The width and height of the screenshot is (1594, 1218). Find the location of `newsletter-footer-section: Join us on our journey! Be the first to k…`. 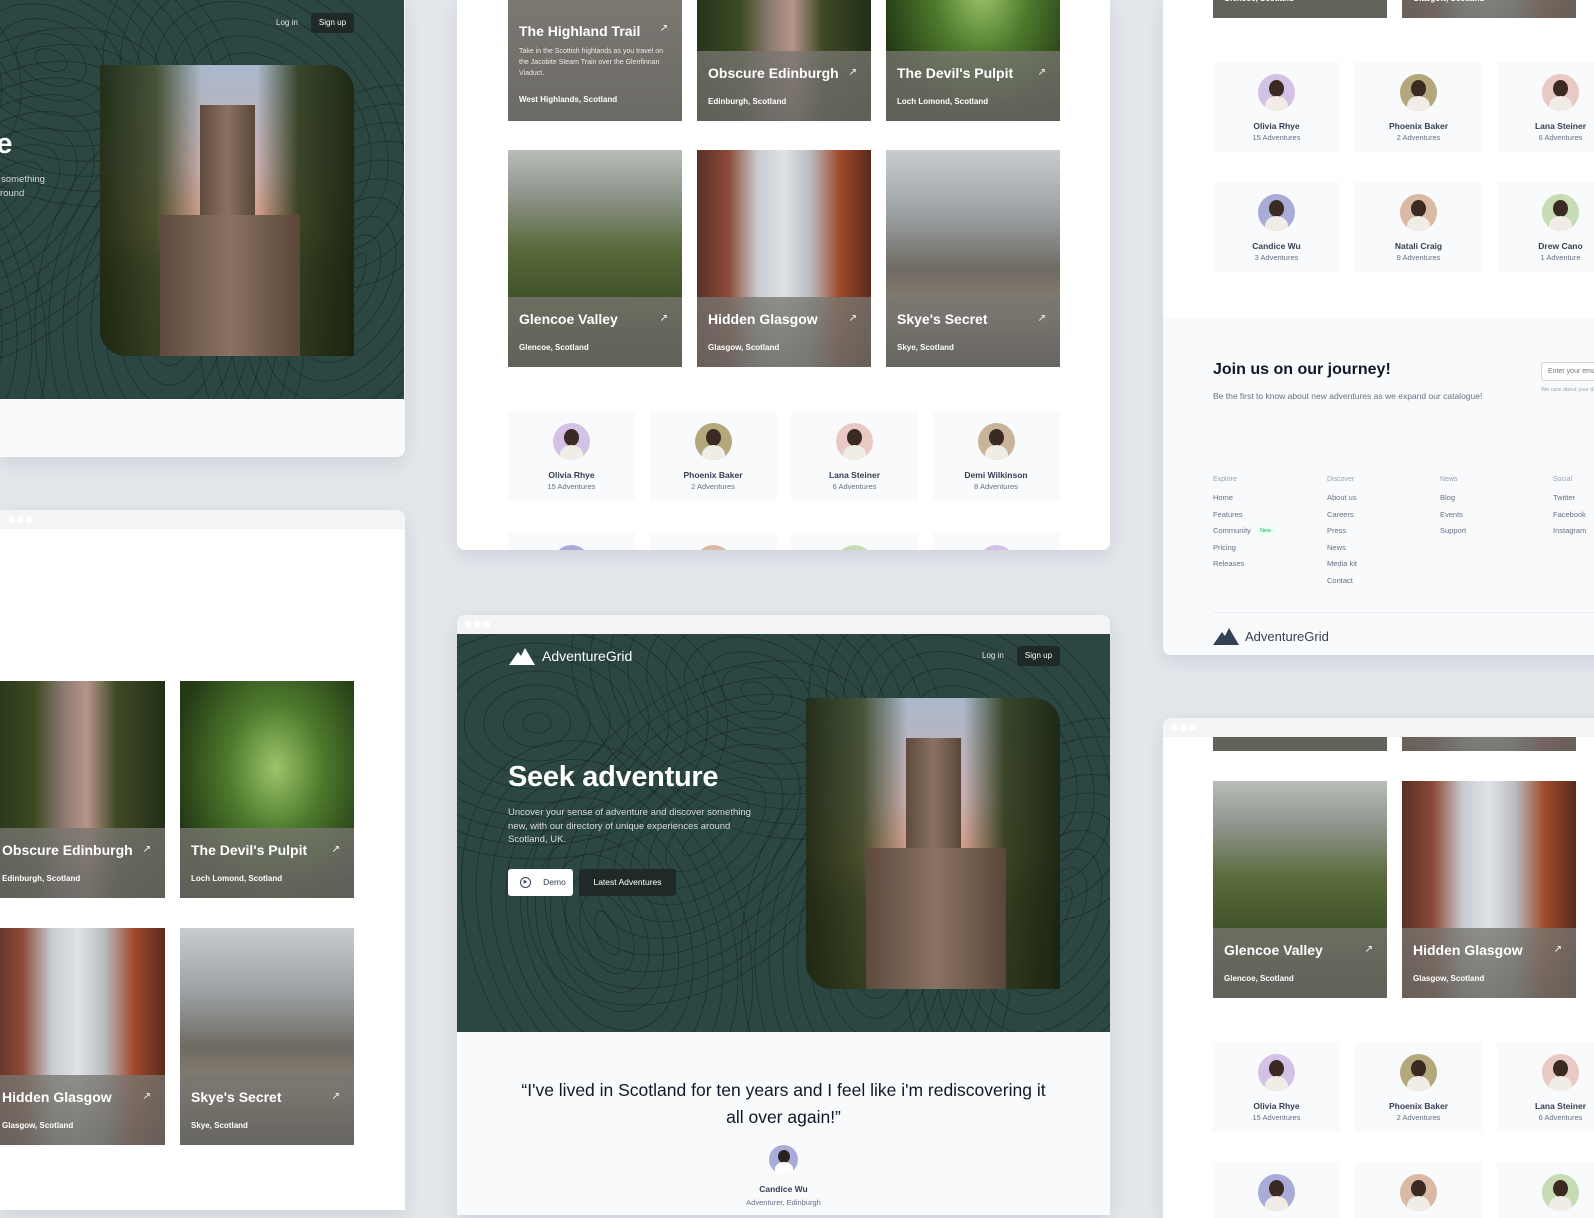

newsletter-footer-section: Join us on our journey! Be the first to k… is located at coordinates (1378, 486).